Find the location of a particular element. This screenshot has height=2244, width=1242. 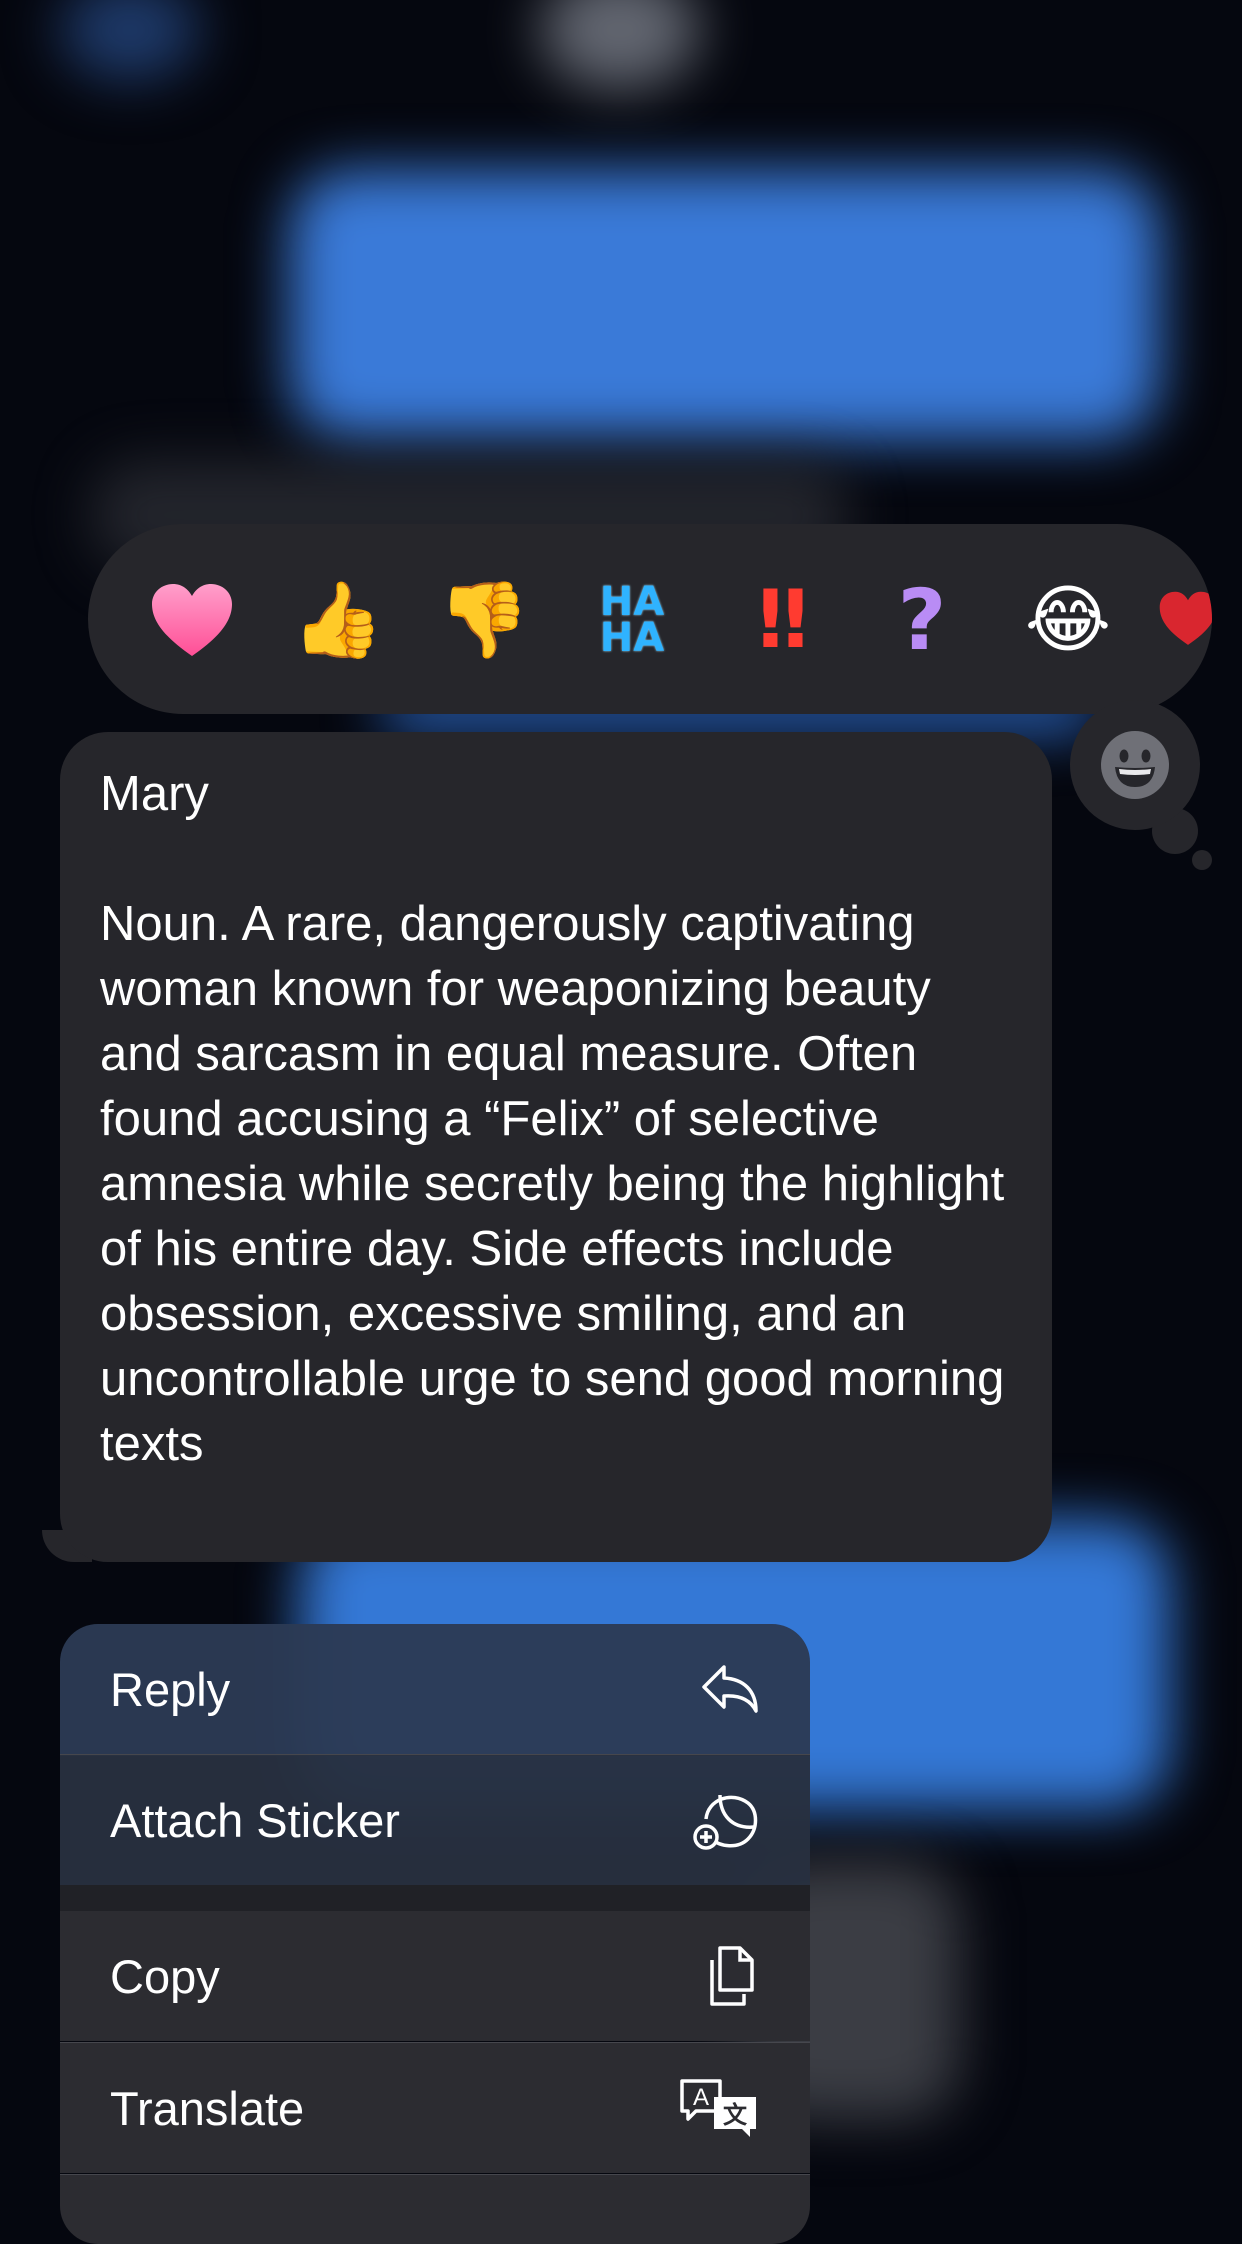

blurred-header is located at coordinates (620, 45).